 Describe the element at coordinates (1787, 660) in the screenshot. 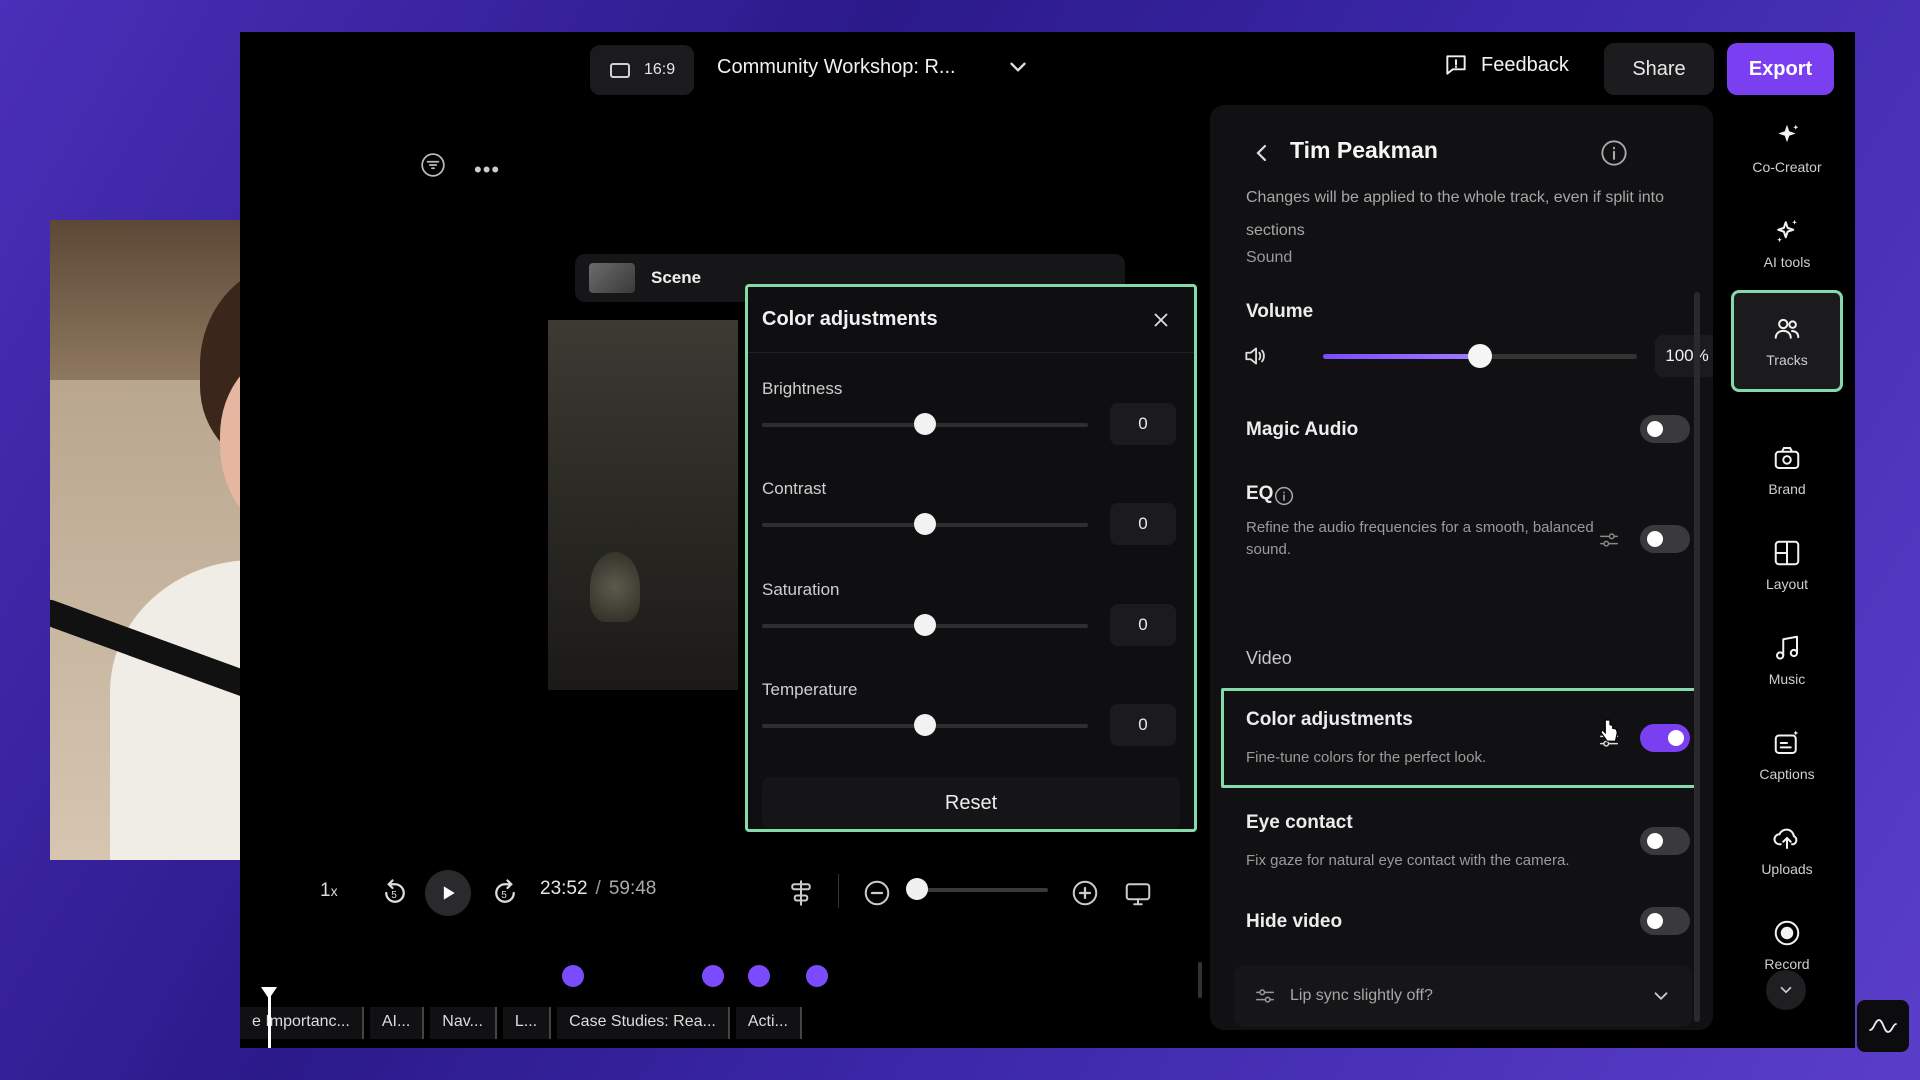

I see `rail-music: Music` at that location.